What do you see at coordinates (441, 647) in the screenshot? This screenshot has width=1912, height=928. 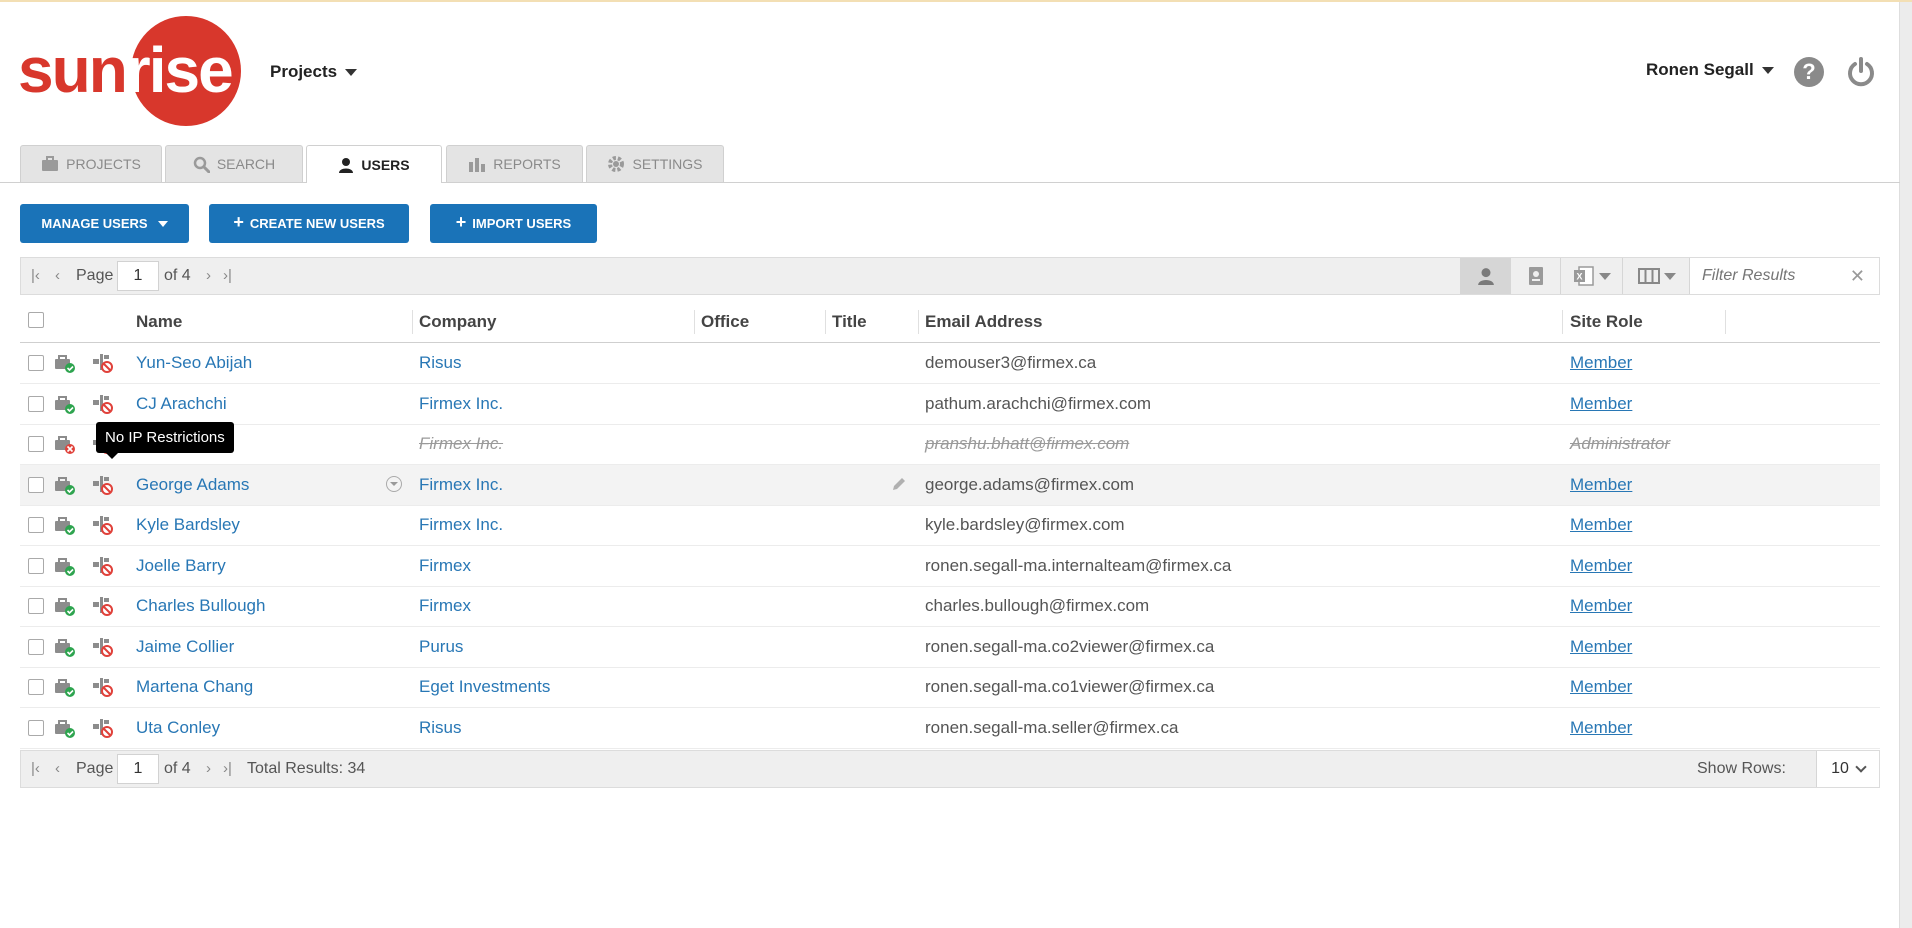 I see `company-link: Purus` at bounding box center [441, 647].